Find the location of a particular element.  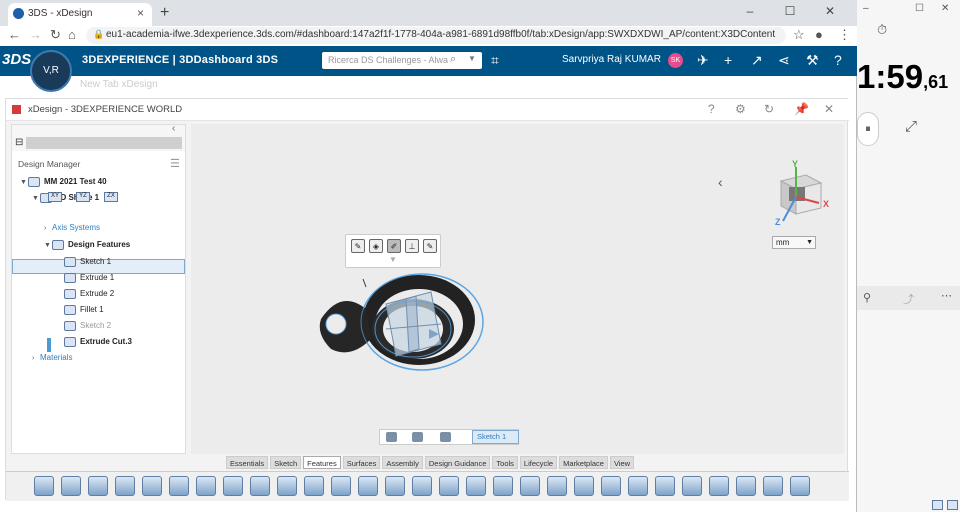

profile-icon: ● is located at coordinates (819, 34).